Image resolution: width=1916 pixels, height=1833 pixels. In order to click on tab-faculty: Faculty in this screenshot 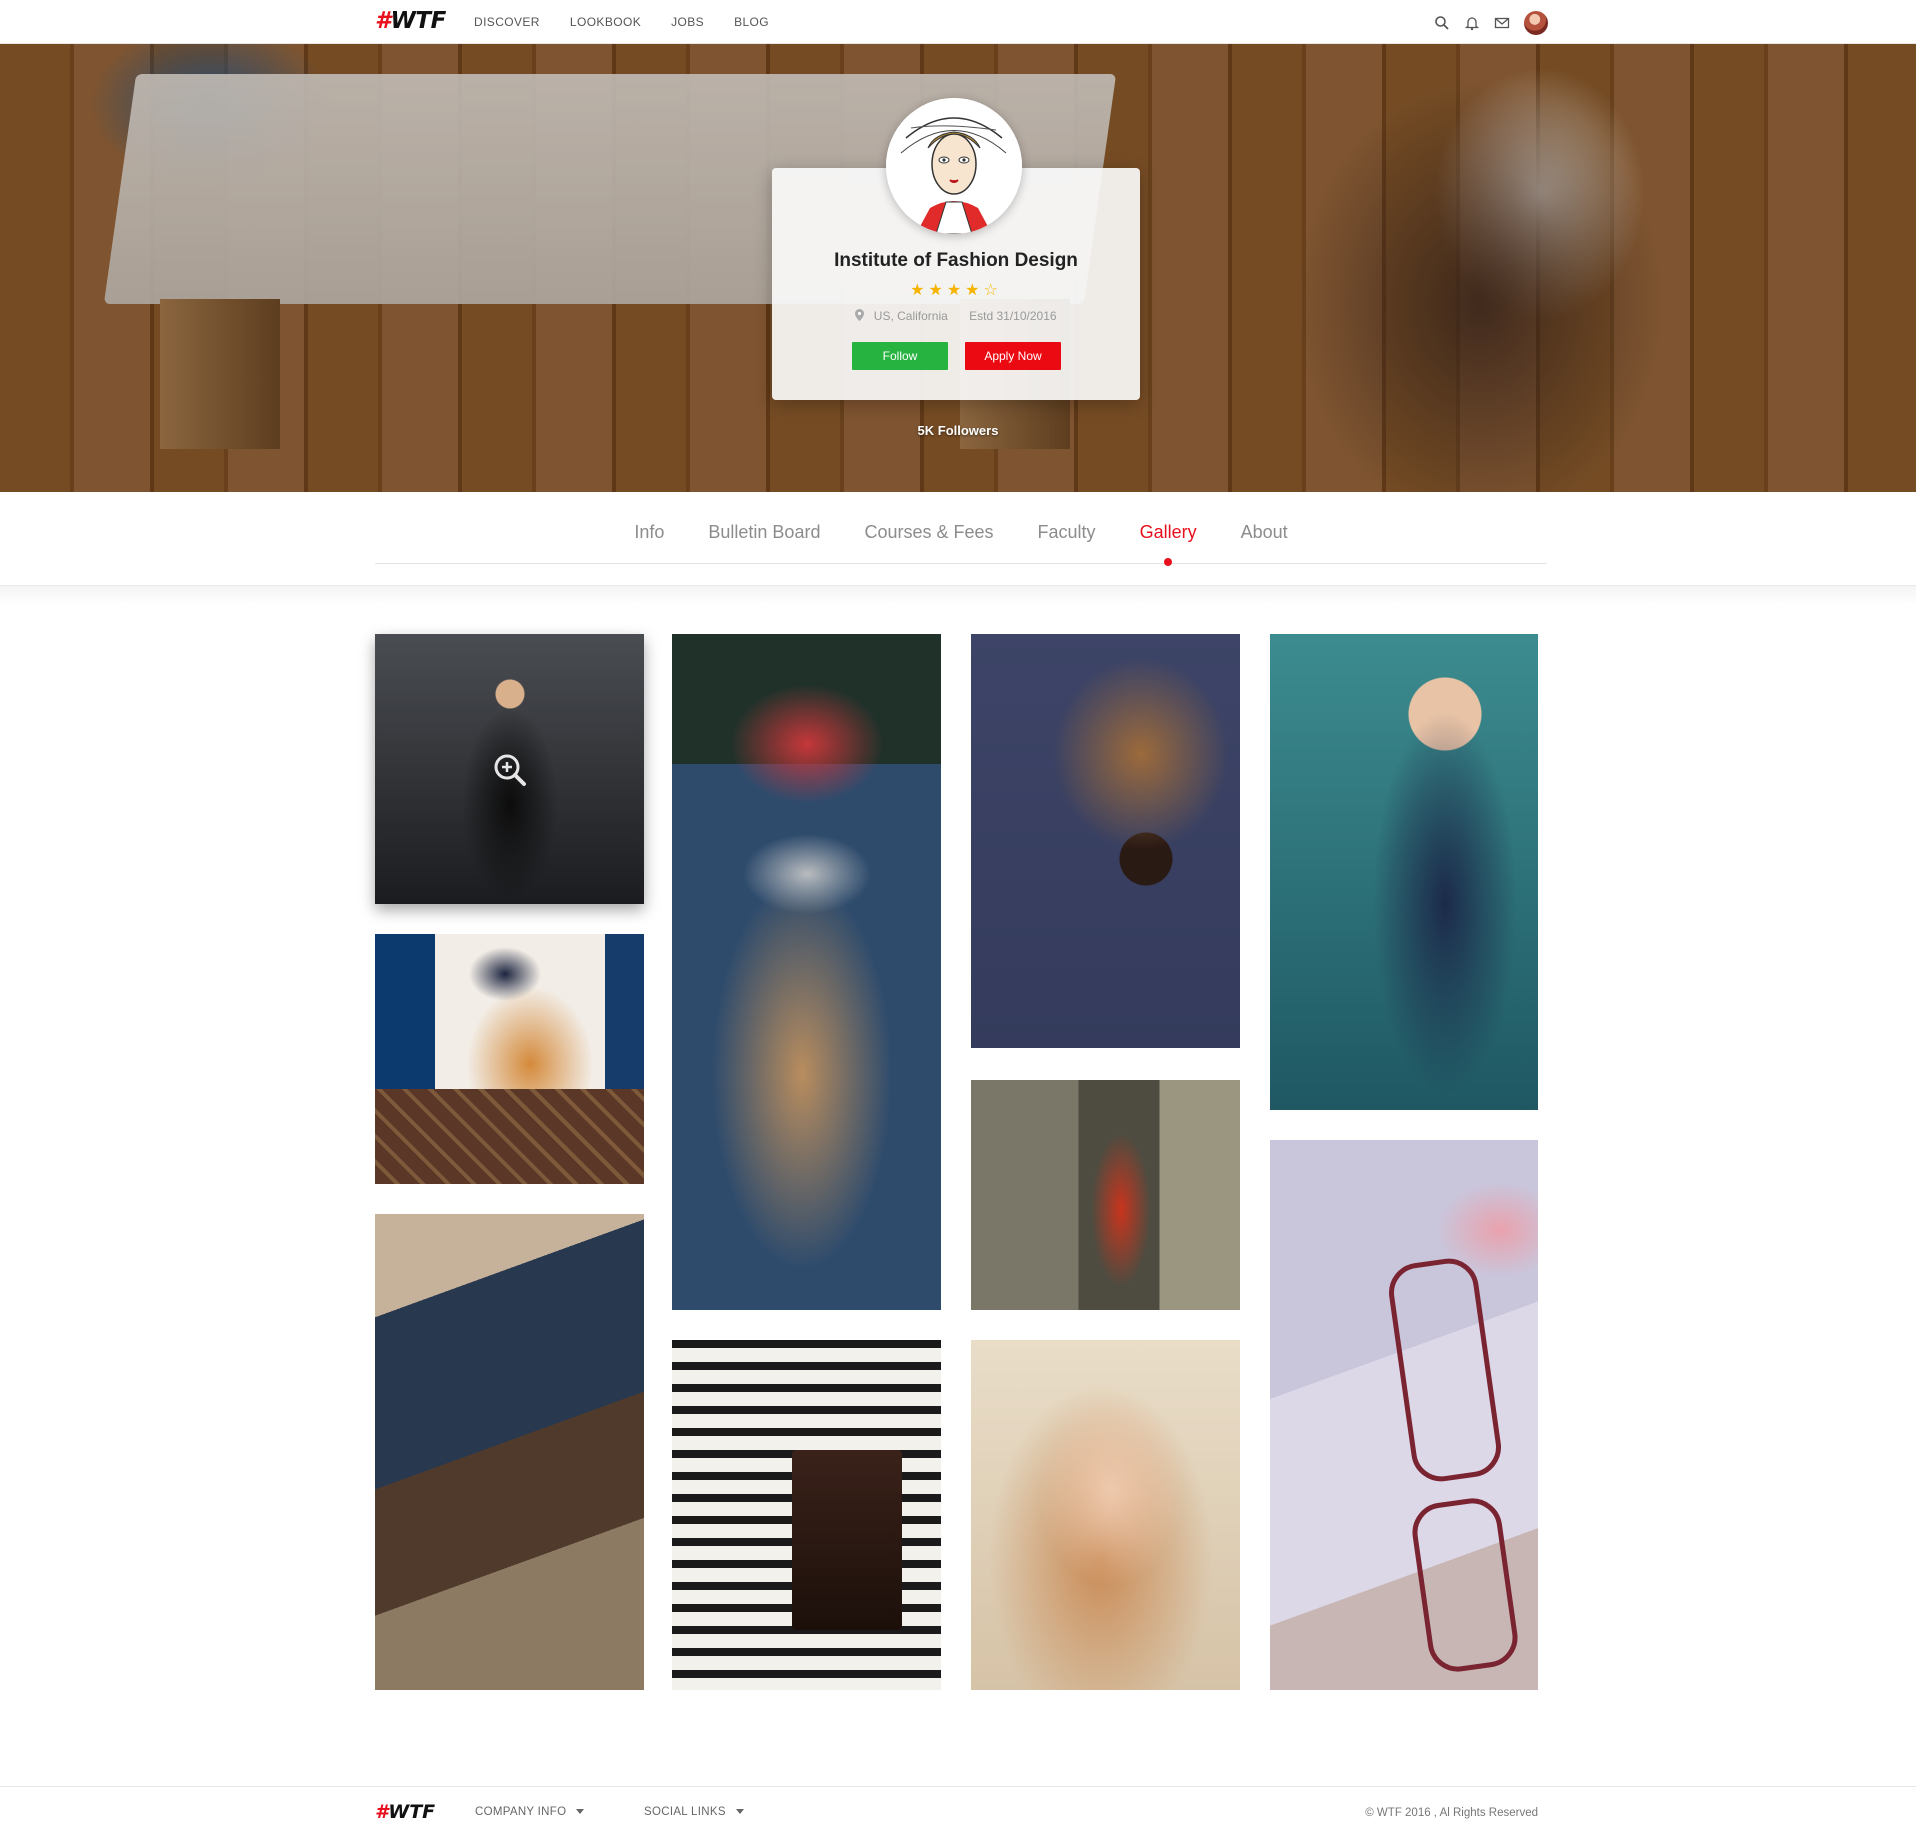, I will do `click(1067, 532)`.